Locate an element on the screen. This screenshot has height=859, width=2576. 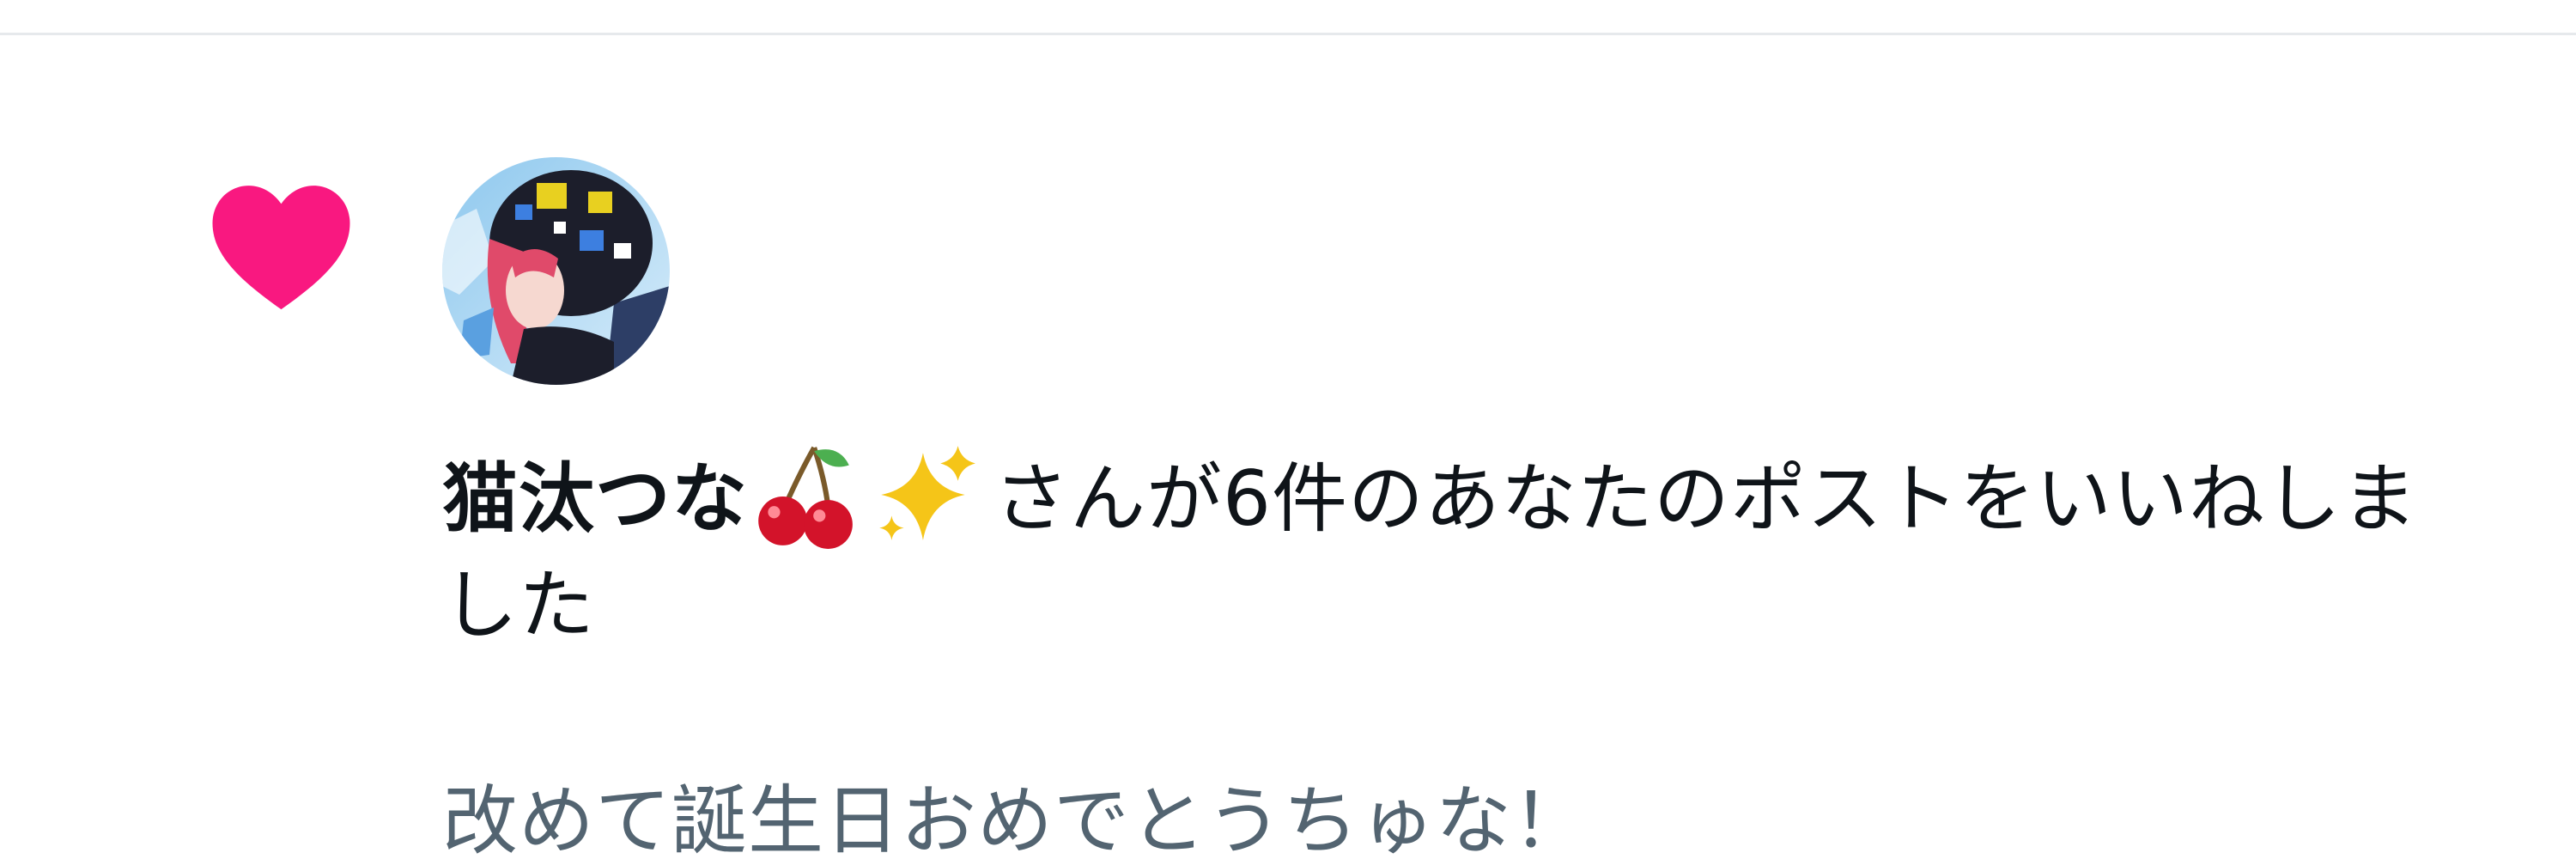
user-avatar is located at coordinates (556, 271).